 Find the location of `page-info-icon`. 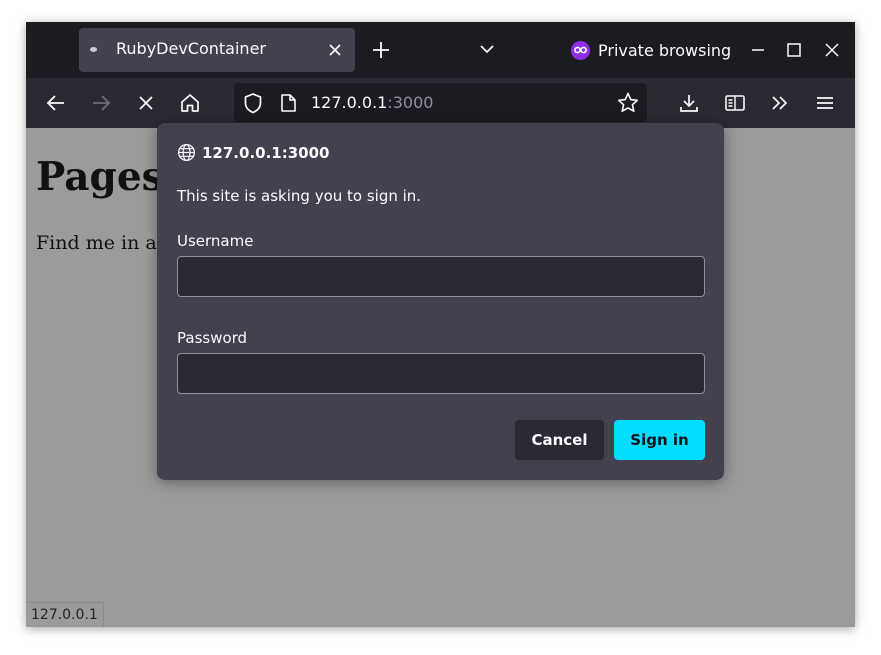

page-info-icon is located at coordinates (288, 103).